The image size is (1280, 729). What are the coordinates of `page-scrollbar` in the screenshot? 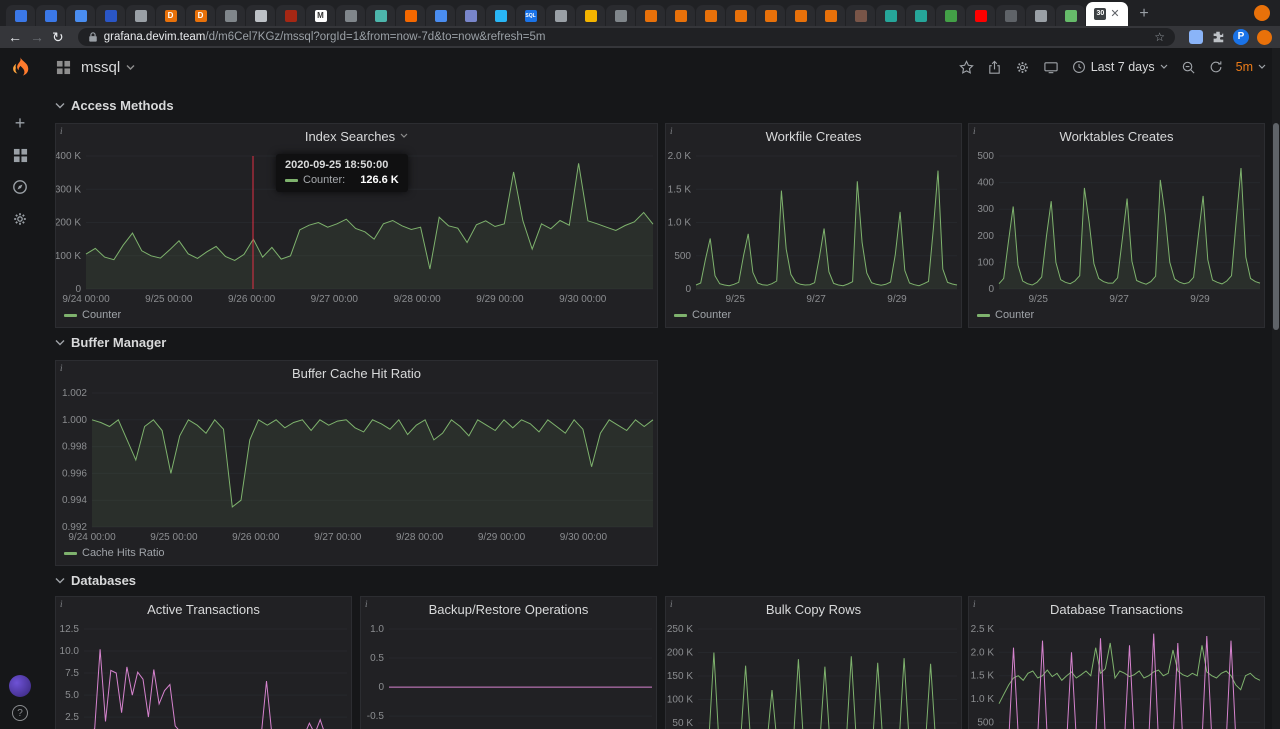 It's located at (1276, 388).